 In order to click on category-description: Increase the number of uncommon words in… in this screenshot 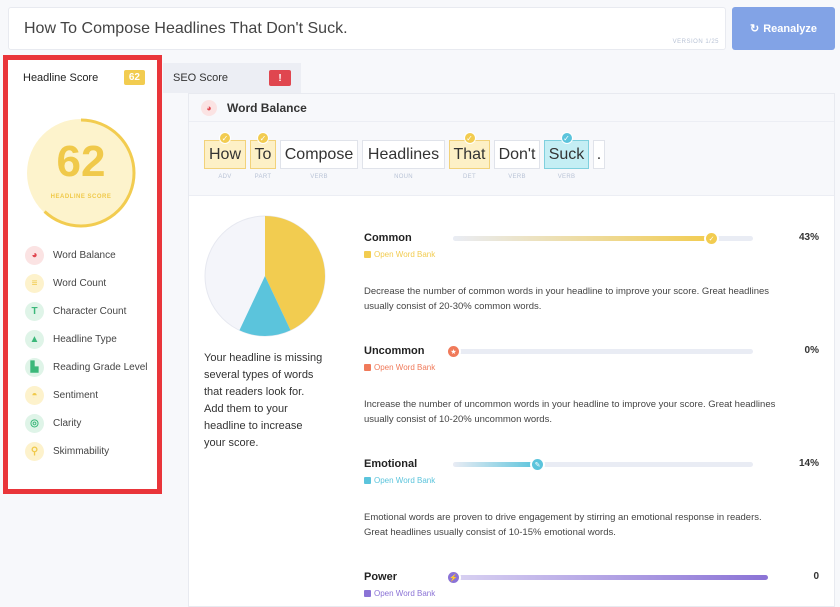, I will do `click(570, 412)`.